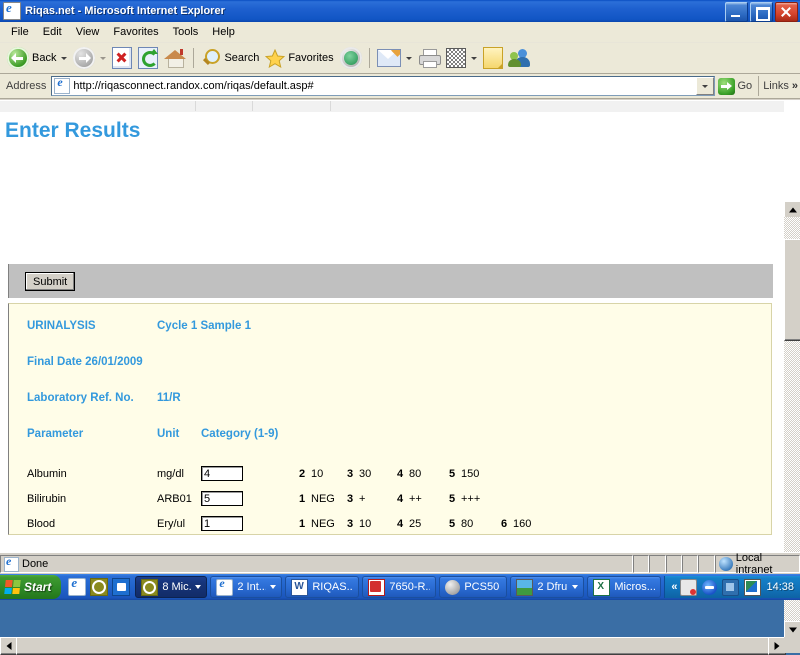 This screenshot has width=800, height=655. Describe the element at coordinates (602, 587) in the screenshot. I see `xls-icon` at that location.